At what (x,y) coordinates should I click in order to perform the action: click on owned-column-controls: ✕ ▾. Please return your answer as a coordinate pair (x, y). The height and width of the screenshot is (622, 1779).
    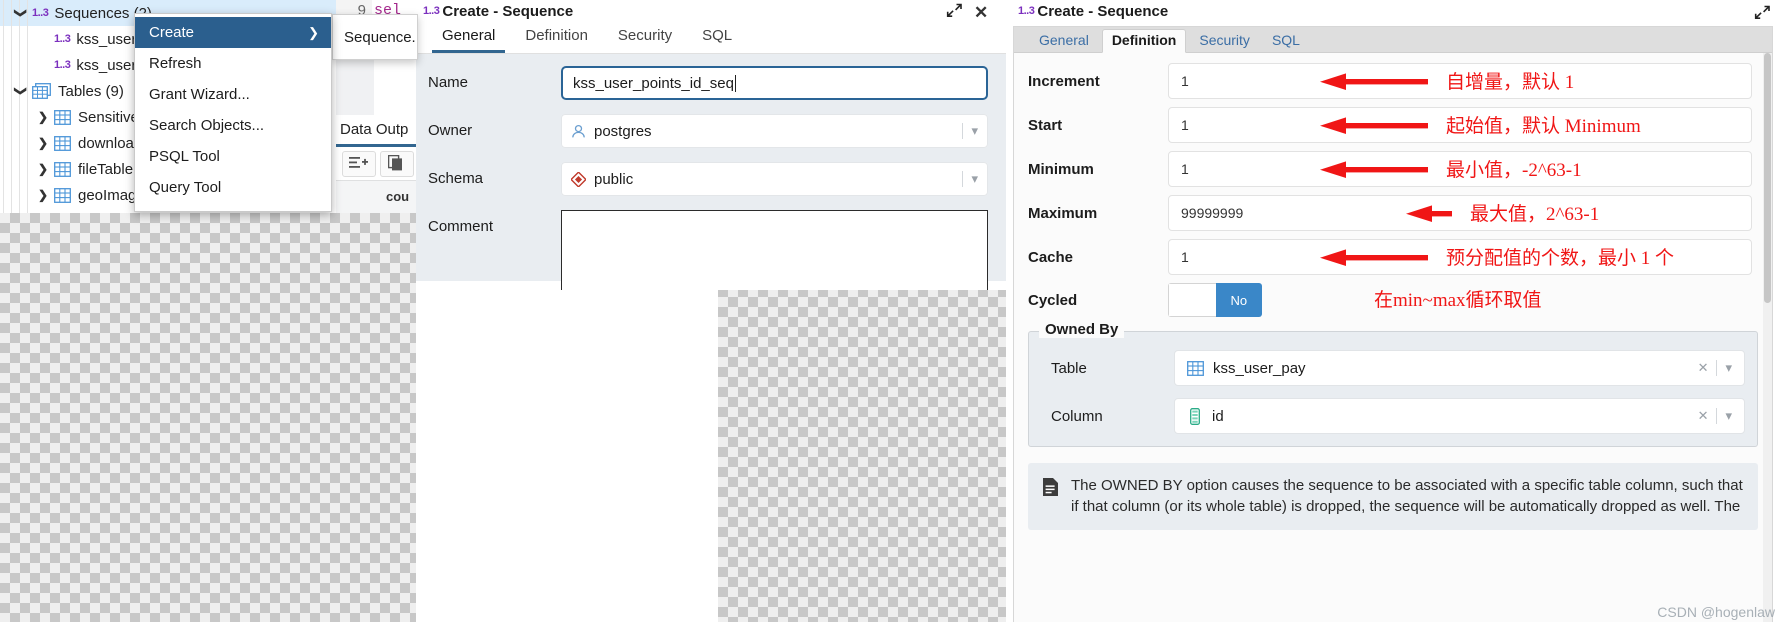
    Looking at the image, I should click on (1715, 416).